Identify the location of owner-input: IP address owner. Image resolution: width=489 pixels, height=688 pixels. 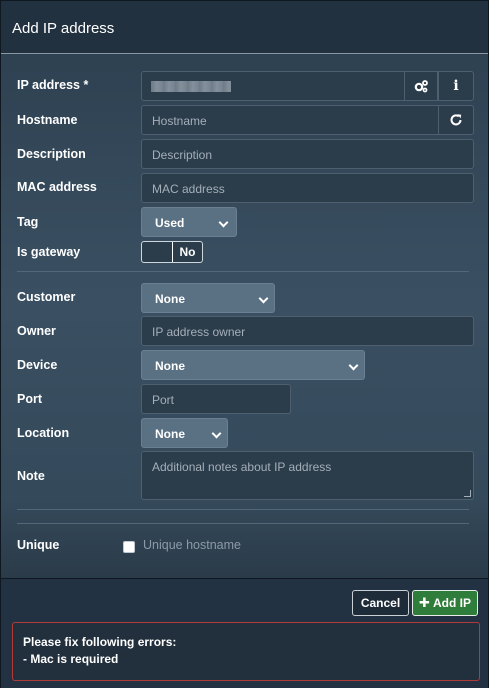
(307, 331).